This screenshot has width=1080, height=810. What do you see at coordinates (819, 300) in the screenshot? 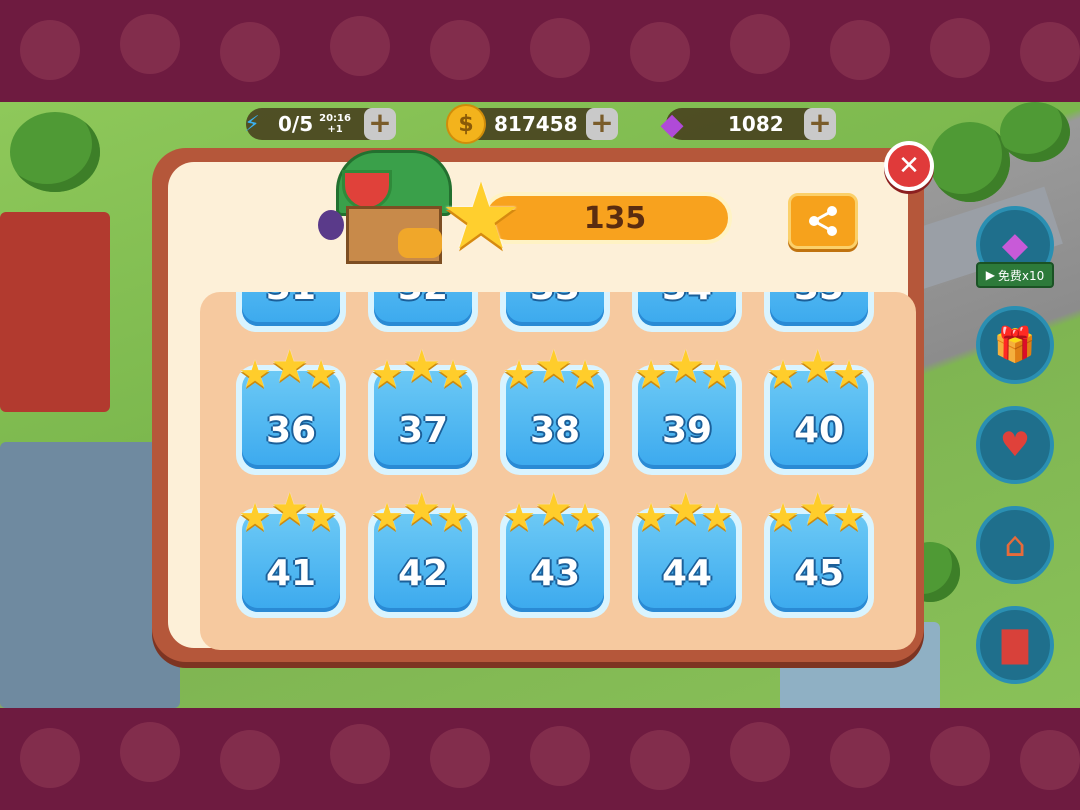
I see `level-number: 35` at bounding box center [819, 300].